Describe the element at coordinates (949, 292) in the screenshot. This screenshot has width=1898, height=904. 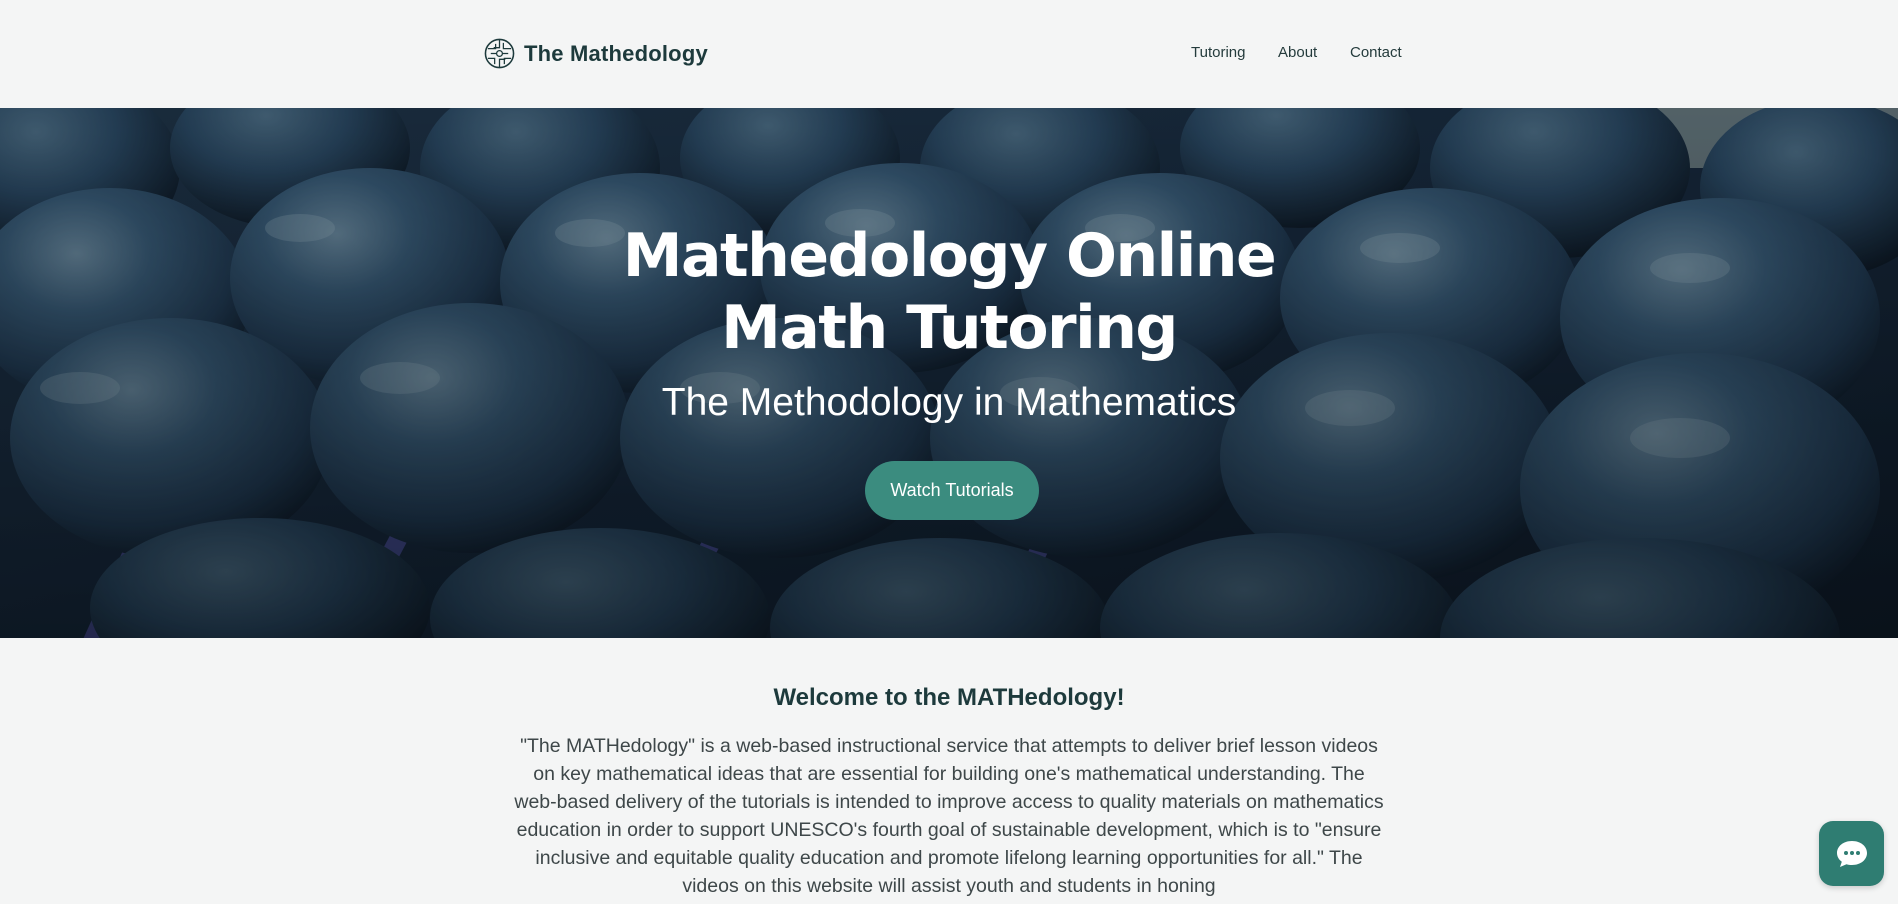
I see `hero-title: Mathedology Online Math Tutoring` at that location.